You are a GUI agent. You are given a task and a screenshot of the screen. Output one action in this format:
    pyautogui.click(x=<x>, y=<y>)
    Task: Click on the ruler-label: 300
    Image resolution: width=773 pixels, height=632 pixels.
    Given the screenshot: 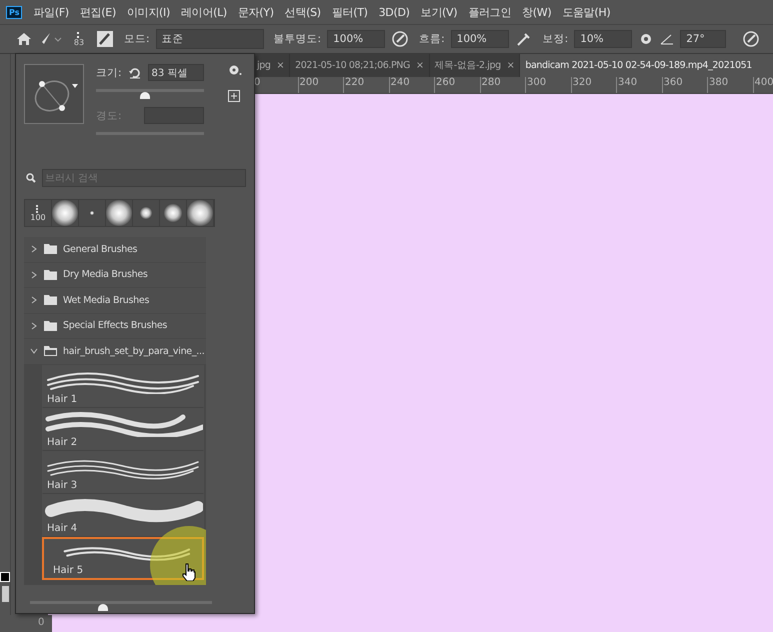 What is the action you would take?
    pyautogui.click(x=547, y=85)
    